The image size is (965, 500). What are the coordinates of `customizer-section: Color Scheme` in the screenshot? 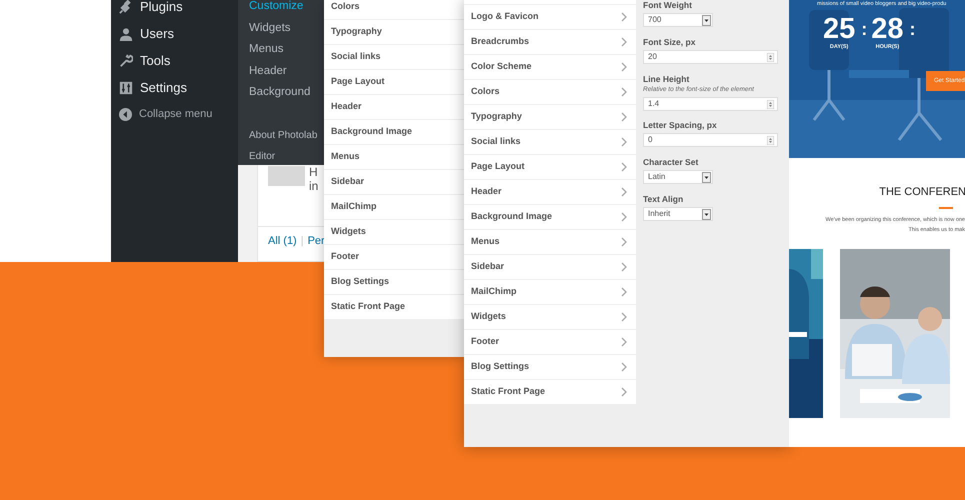 It's located at (550, 67).